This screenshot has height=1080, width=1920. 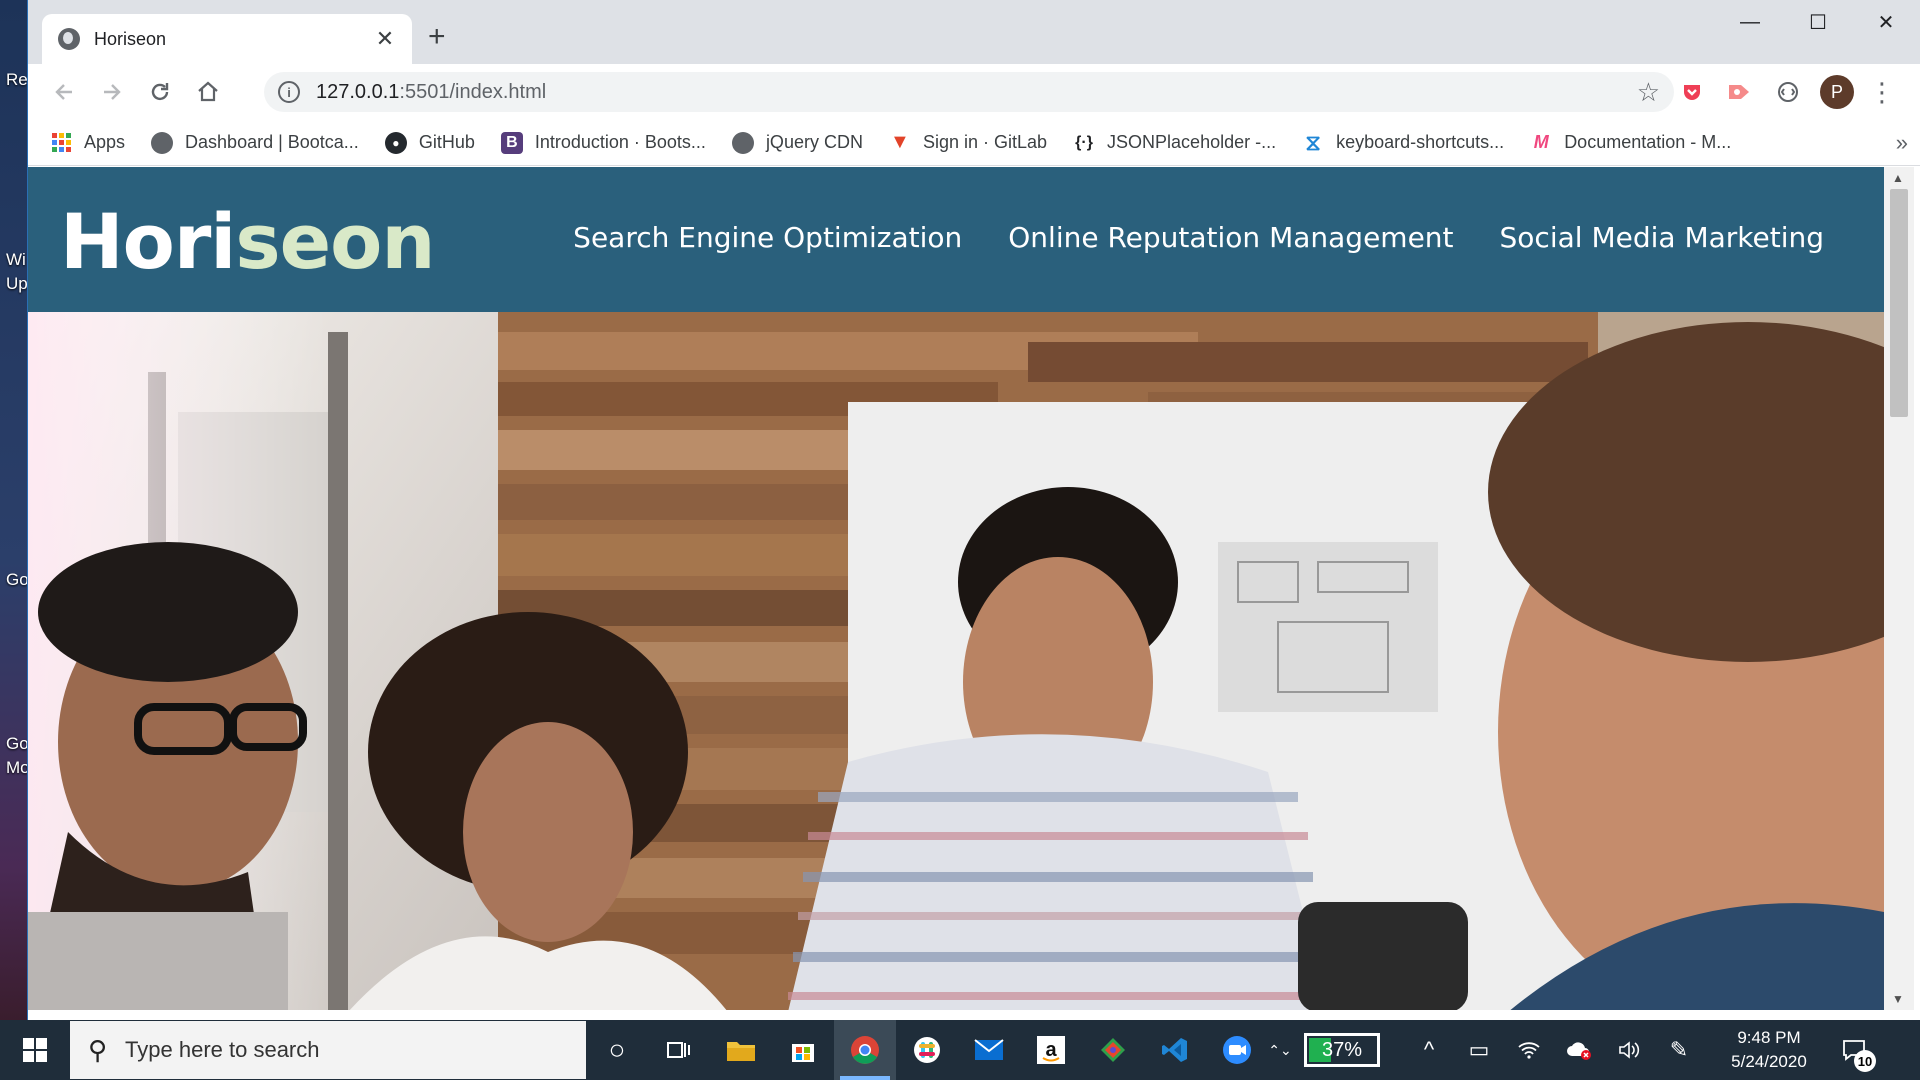 I want to click on back-icon, so click(x=64, y=92).